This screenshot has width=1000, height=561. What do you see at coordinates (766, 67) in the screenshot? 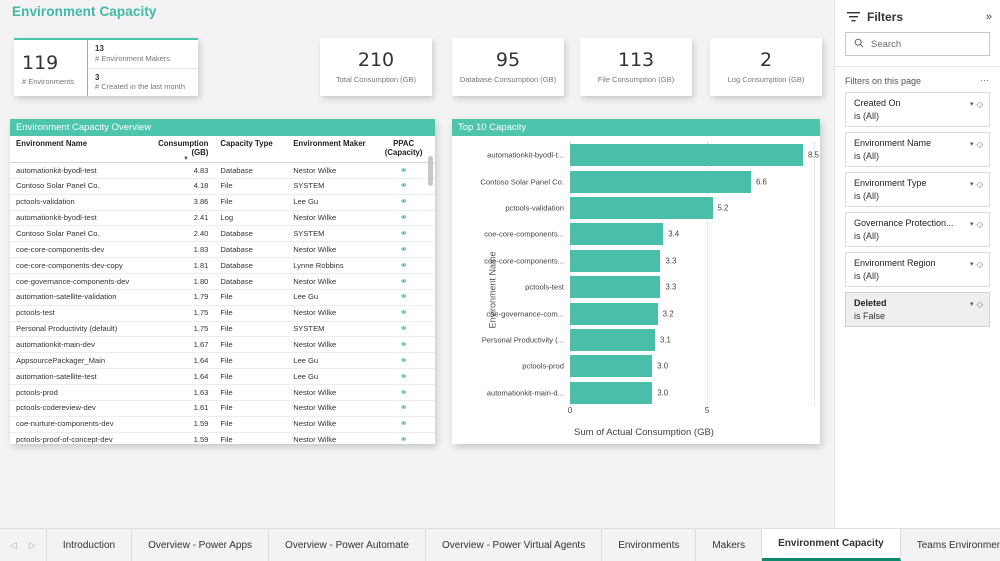
I see `kpi-card-log-consumption: 2 Log Consumption (GB)` at bounding box center [766, 67].